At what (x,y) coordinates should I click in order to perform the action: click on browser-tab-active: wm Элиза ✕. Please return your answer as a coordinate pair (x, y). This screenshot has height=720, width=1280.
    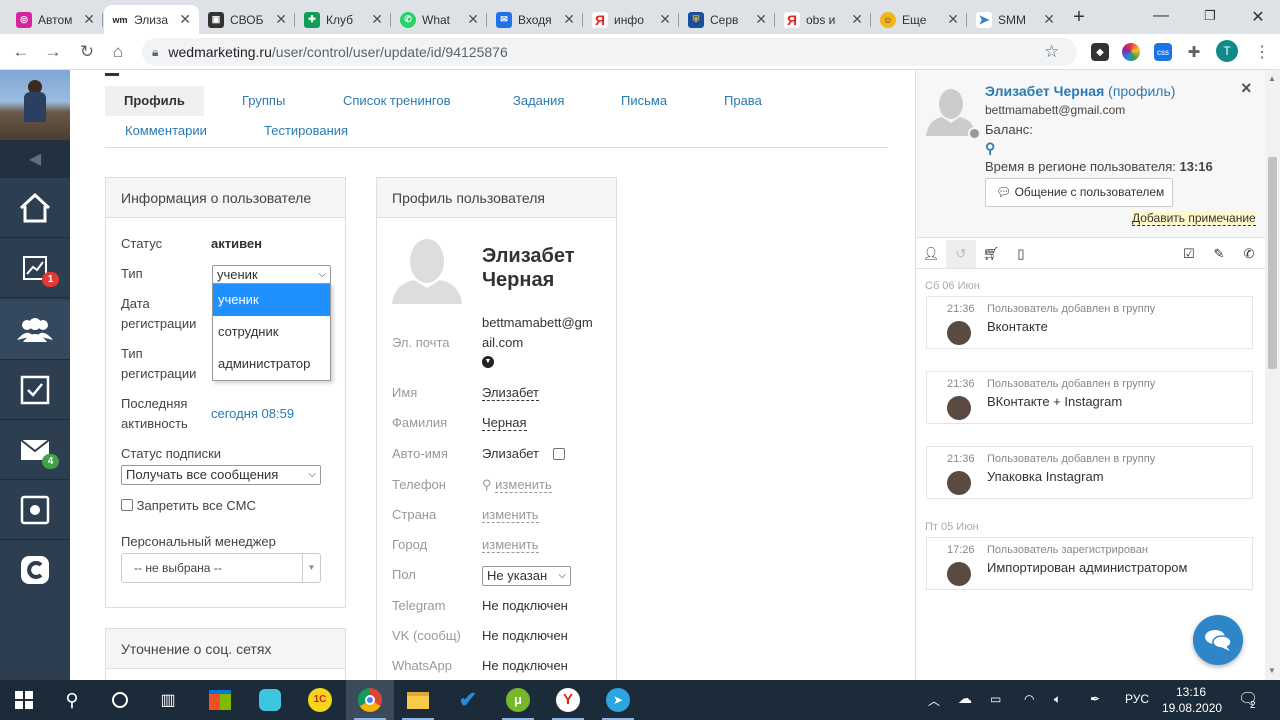
    Looking at the image, I should click on (151, 19).